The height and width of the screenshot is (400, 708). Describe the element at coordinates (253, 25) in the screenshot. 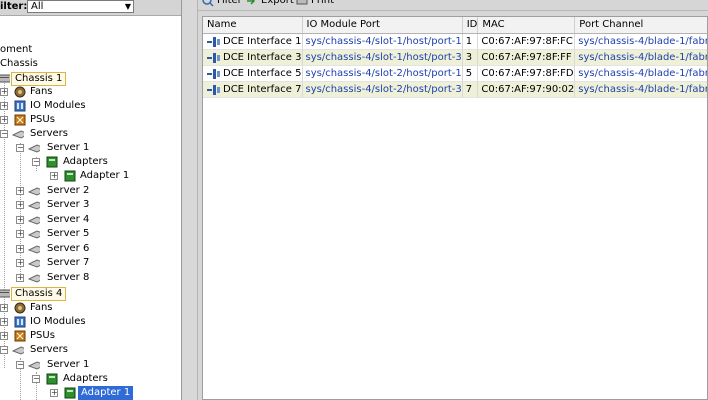

I see `column-header-name: Name` at that location.